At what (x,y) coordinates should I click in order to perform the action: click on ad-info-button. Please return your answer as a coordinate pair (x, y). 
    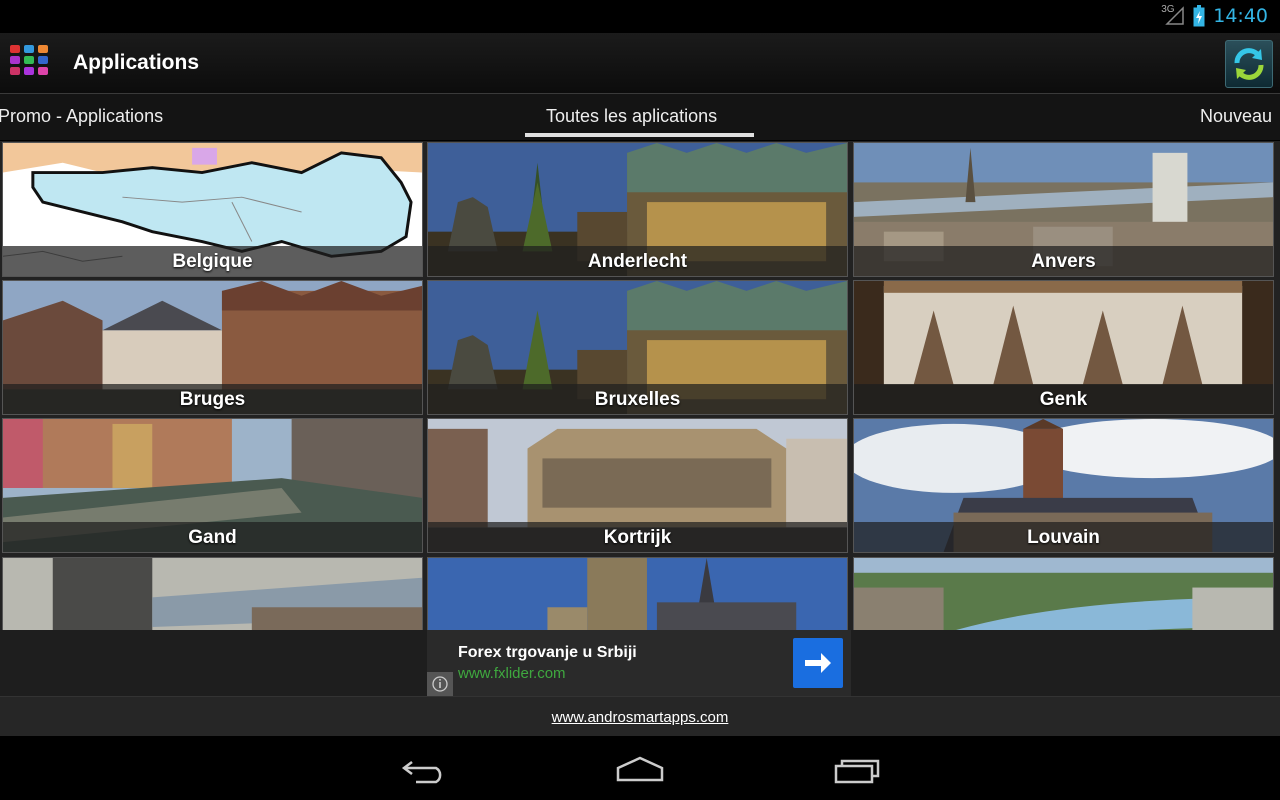
    Looking at the image, I should click on (440, 684).